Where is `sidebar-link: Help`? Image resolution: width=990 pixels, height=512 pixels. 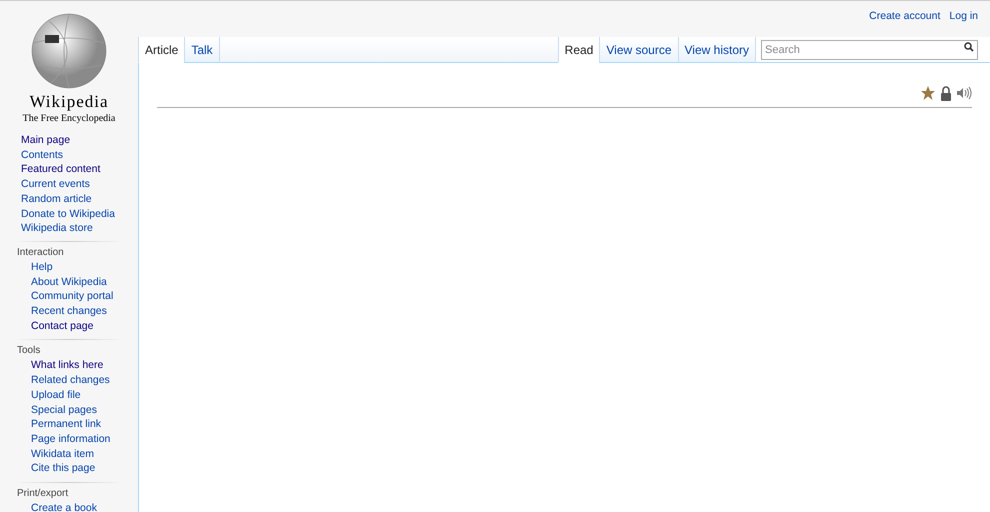
sidebar-link: Help is located at coordinates (84, 267).